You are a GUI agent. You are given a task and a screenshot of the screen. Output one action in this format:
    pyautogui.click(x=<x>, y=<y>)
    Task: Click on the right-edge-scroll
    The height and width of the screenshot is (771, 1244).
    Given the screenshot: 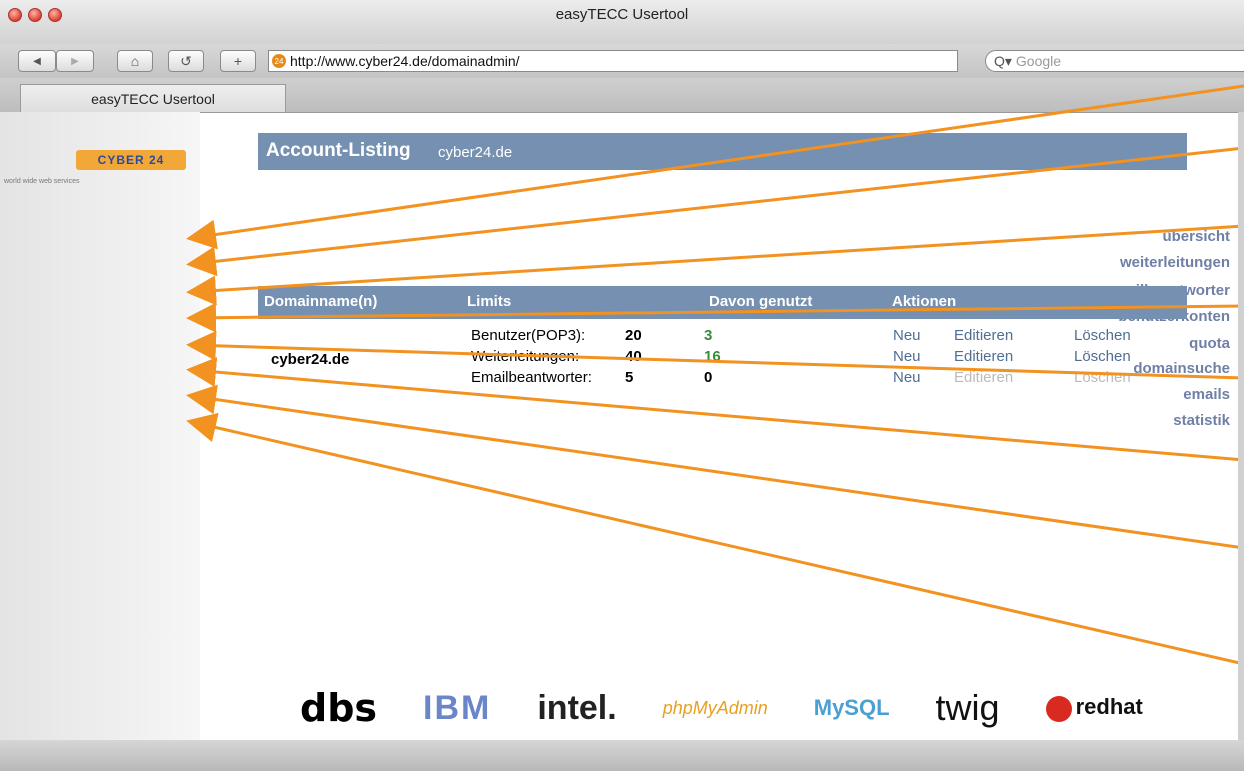 What is the action you would take?
    pyautogui.click(x=1241, y=426)
    